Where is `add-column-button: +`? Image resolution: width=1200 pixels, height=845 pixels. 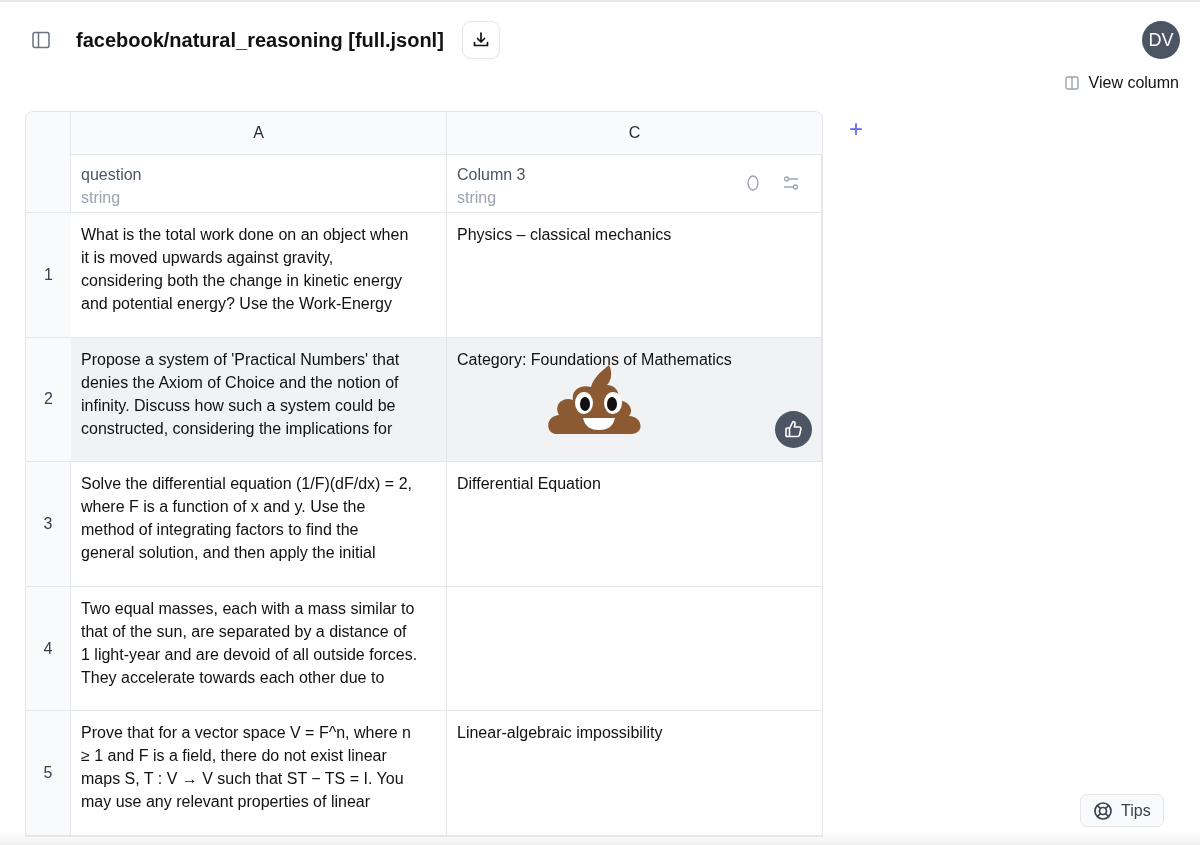
add-column-button: + is located at coordinates (856, 129).